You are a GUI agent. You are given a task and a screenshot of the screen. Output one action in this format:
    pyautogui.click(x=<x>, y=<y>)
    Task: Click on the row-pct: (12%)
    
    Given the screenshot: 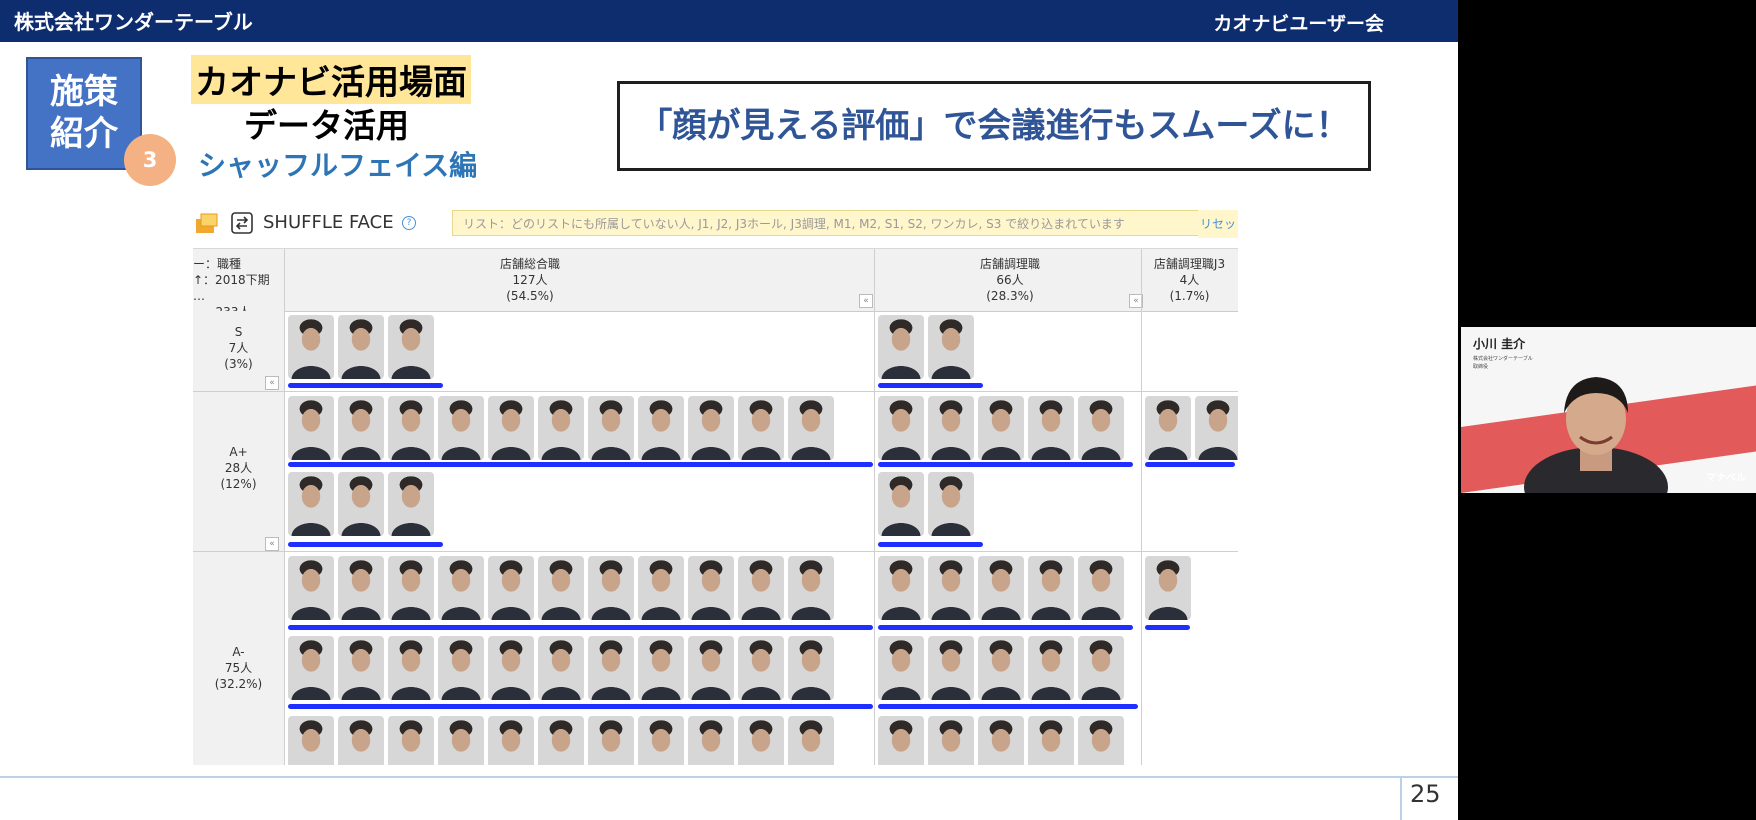 What is the action you would take?
    pyautogui.click(x=238, y=484)
    